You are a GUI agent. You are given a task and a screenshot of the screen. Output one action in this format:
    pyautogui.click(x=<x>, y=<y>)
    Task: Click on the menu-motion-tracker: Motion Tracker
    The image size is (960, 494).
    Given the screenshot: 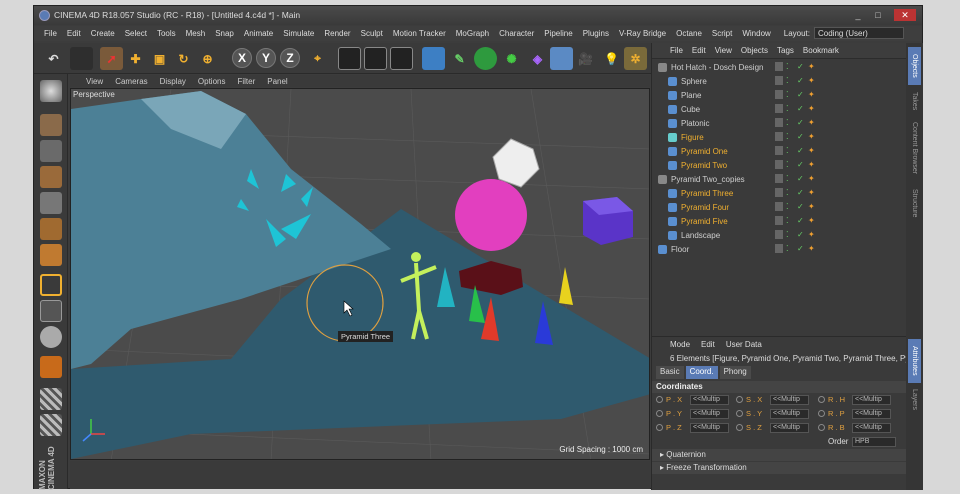 What is the action you would take?
    pyautogui.click(x=419, y=33)
    